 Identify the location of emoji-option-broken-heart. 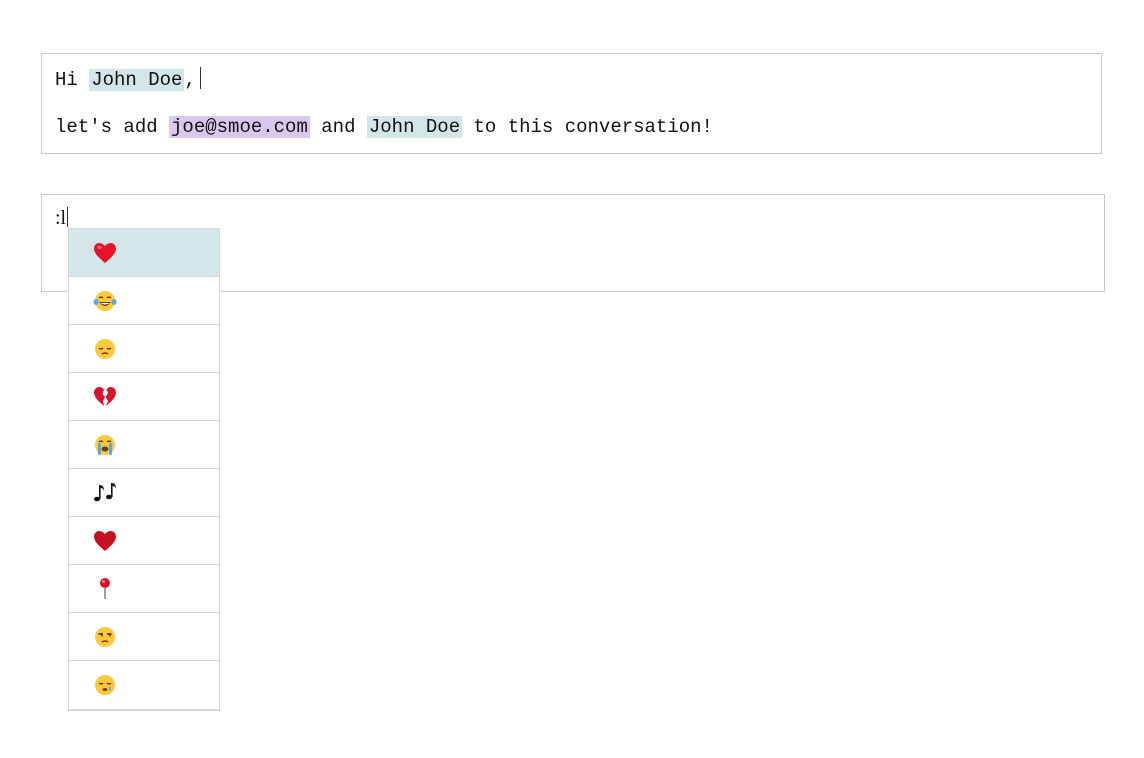
(144, 397).